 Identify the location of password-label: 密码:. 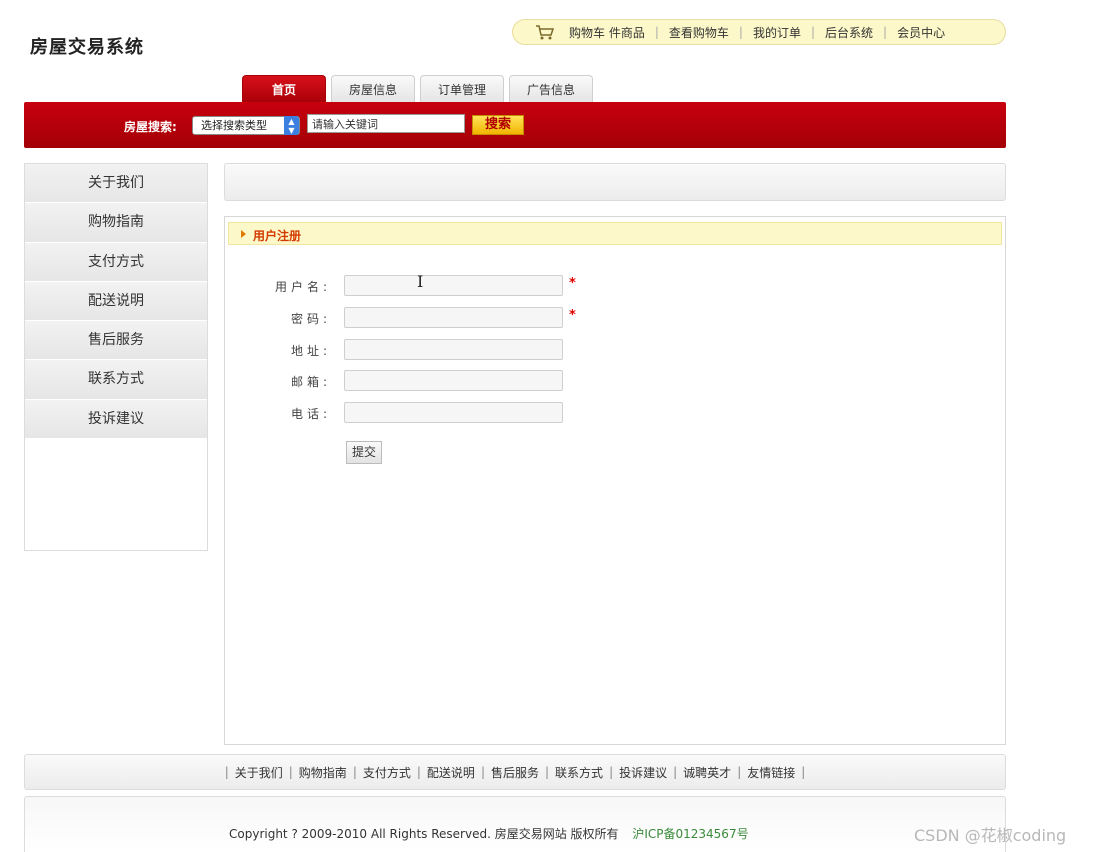
(310, 319).